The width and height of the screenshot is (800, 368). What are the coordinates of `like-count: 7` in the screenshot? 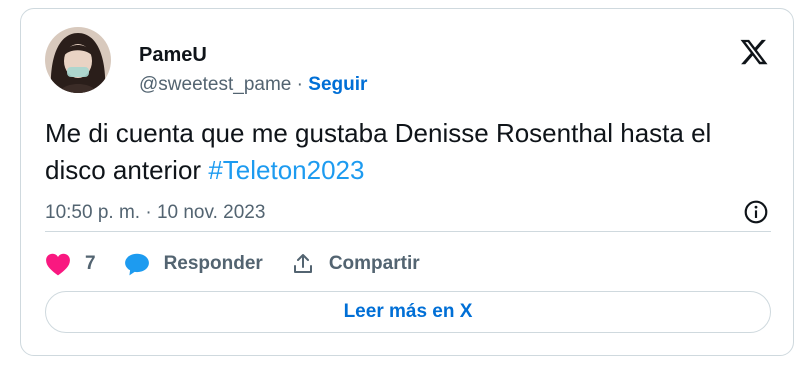 It's located at (90, 263).